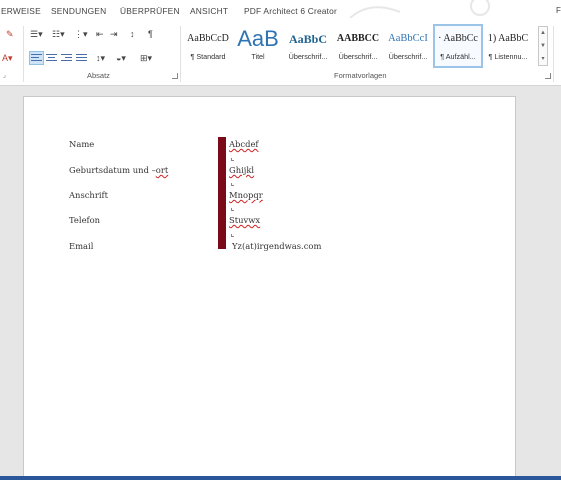  What do you see at coordinates (82, 144) in the screenshot?
I see `label-name: Name` at bounding box center [82, 144].